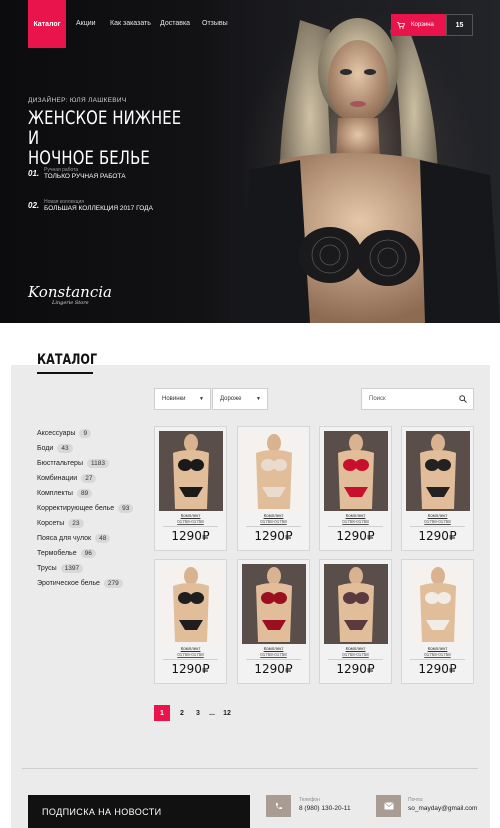  Describe the element at coordinates (76, 523) in the screenshot. I see `category-count: 23` at that location.